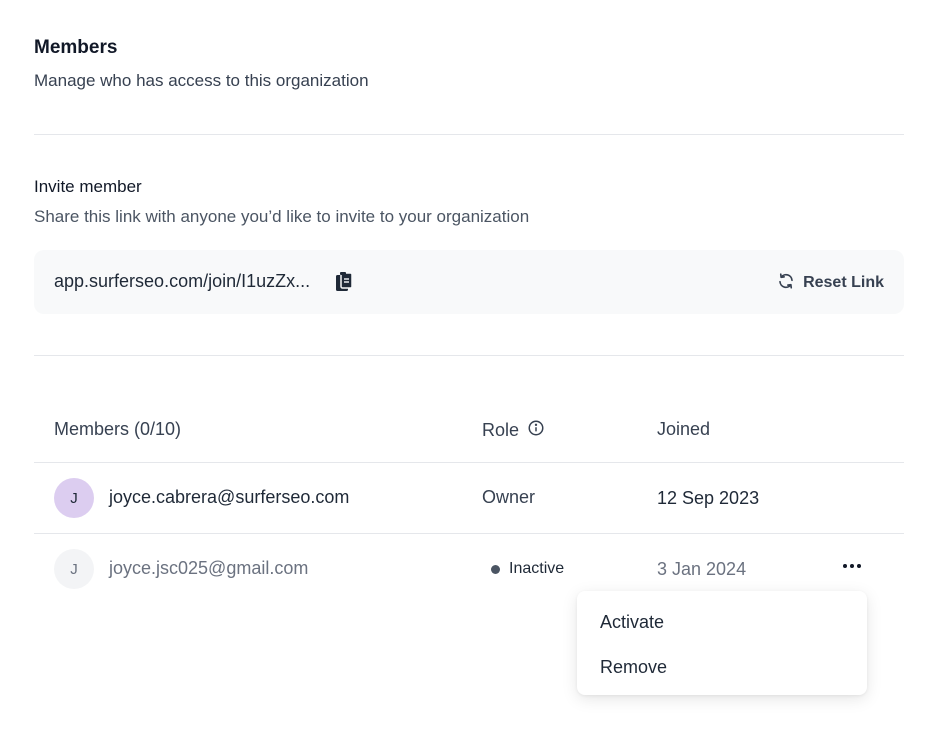  Describe the element at coordinates (843, 282) in the screenshot. I see `reset-link-label: Reset Link` at that location.